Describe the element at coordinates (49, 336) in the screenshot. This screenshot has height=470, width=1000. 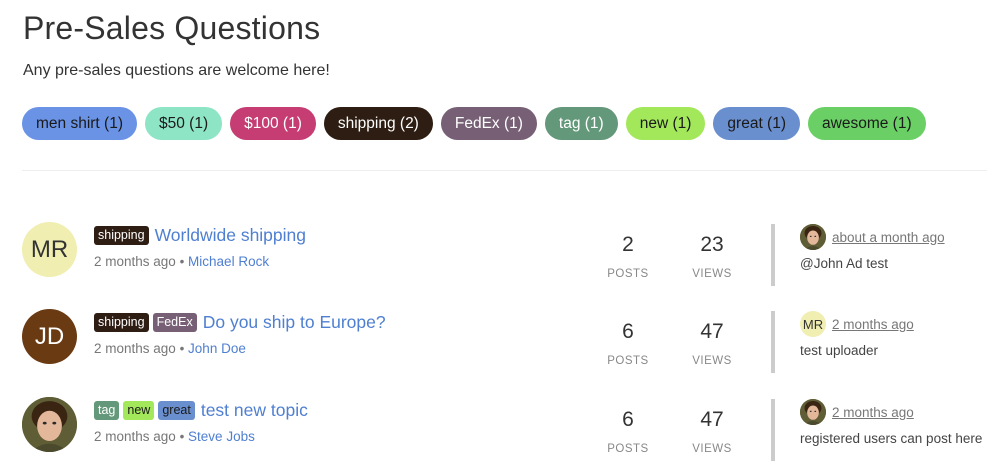
I see `author-avatar: JD` at that location.